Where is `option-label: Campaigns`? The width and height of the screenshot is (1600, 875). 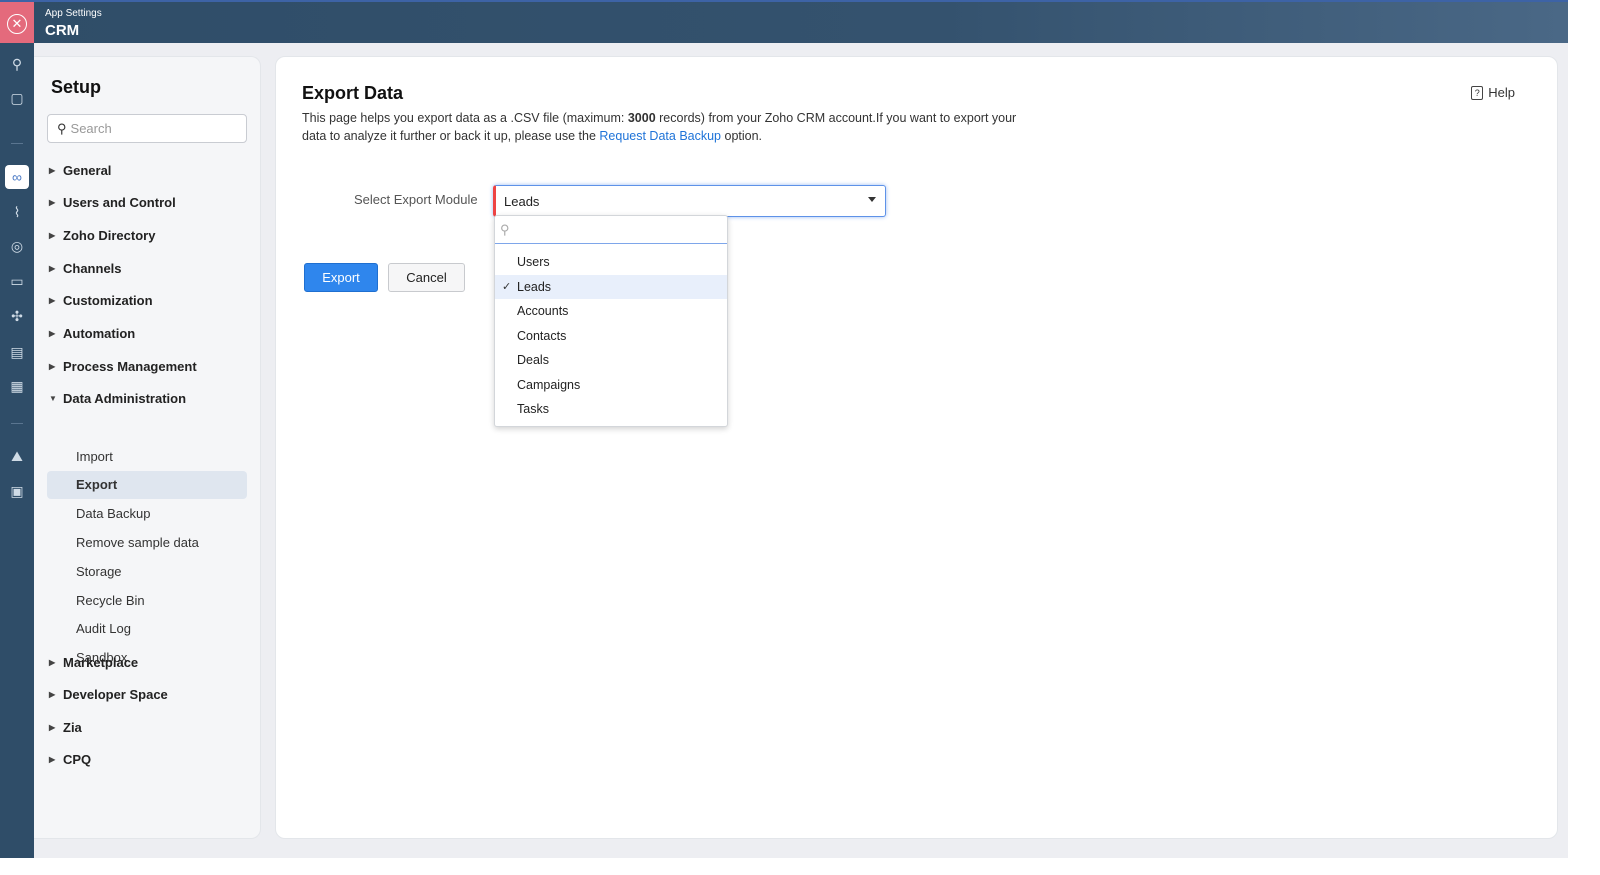 option-label: Campaigns is located at coordinates (549, 384).